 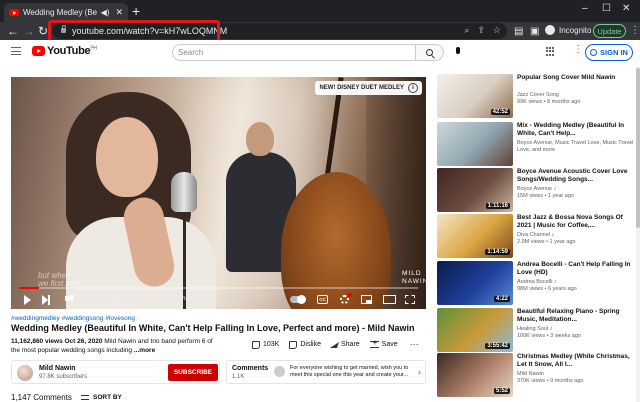 What do you see at coordinates (368, 88) in the screenshot?
I see `promo-label: NEW! DISNEY DUET MEDLEY i` at bounding box center [368, 88].